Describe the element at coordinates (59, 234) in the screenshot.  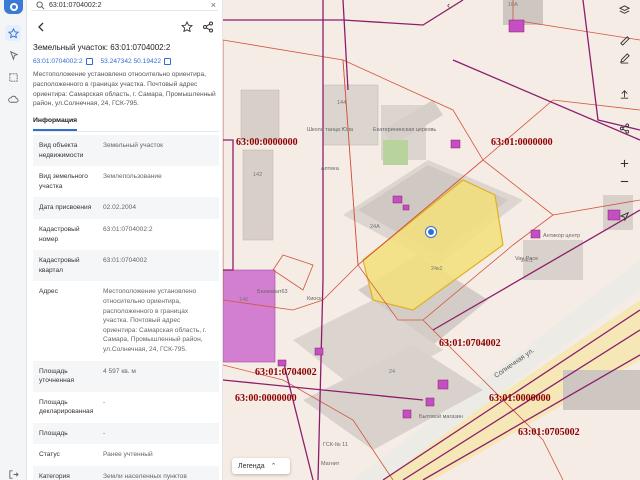
I see `info-row-key: Кадастровый номер` at that location.